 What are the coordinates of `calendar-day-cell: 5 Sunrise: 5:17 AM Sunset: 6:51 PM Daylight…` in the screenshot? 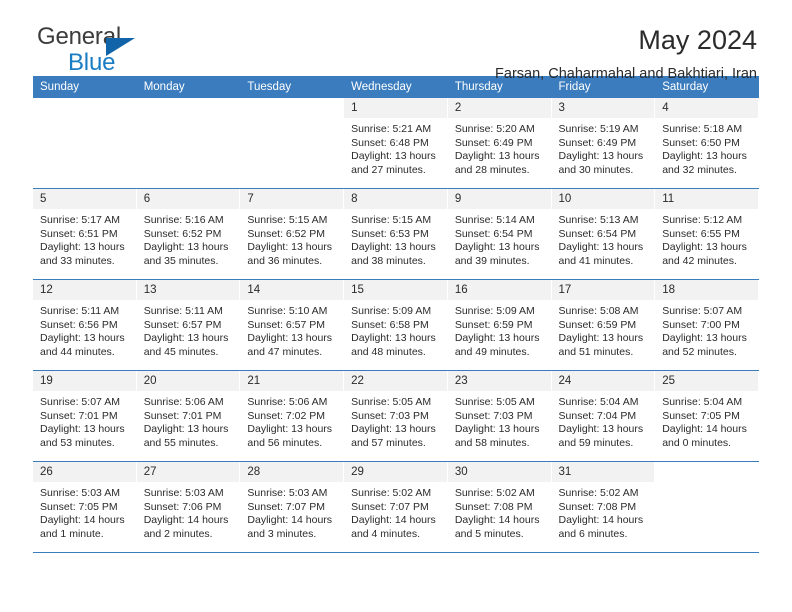 It's located at (85, 234).